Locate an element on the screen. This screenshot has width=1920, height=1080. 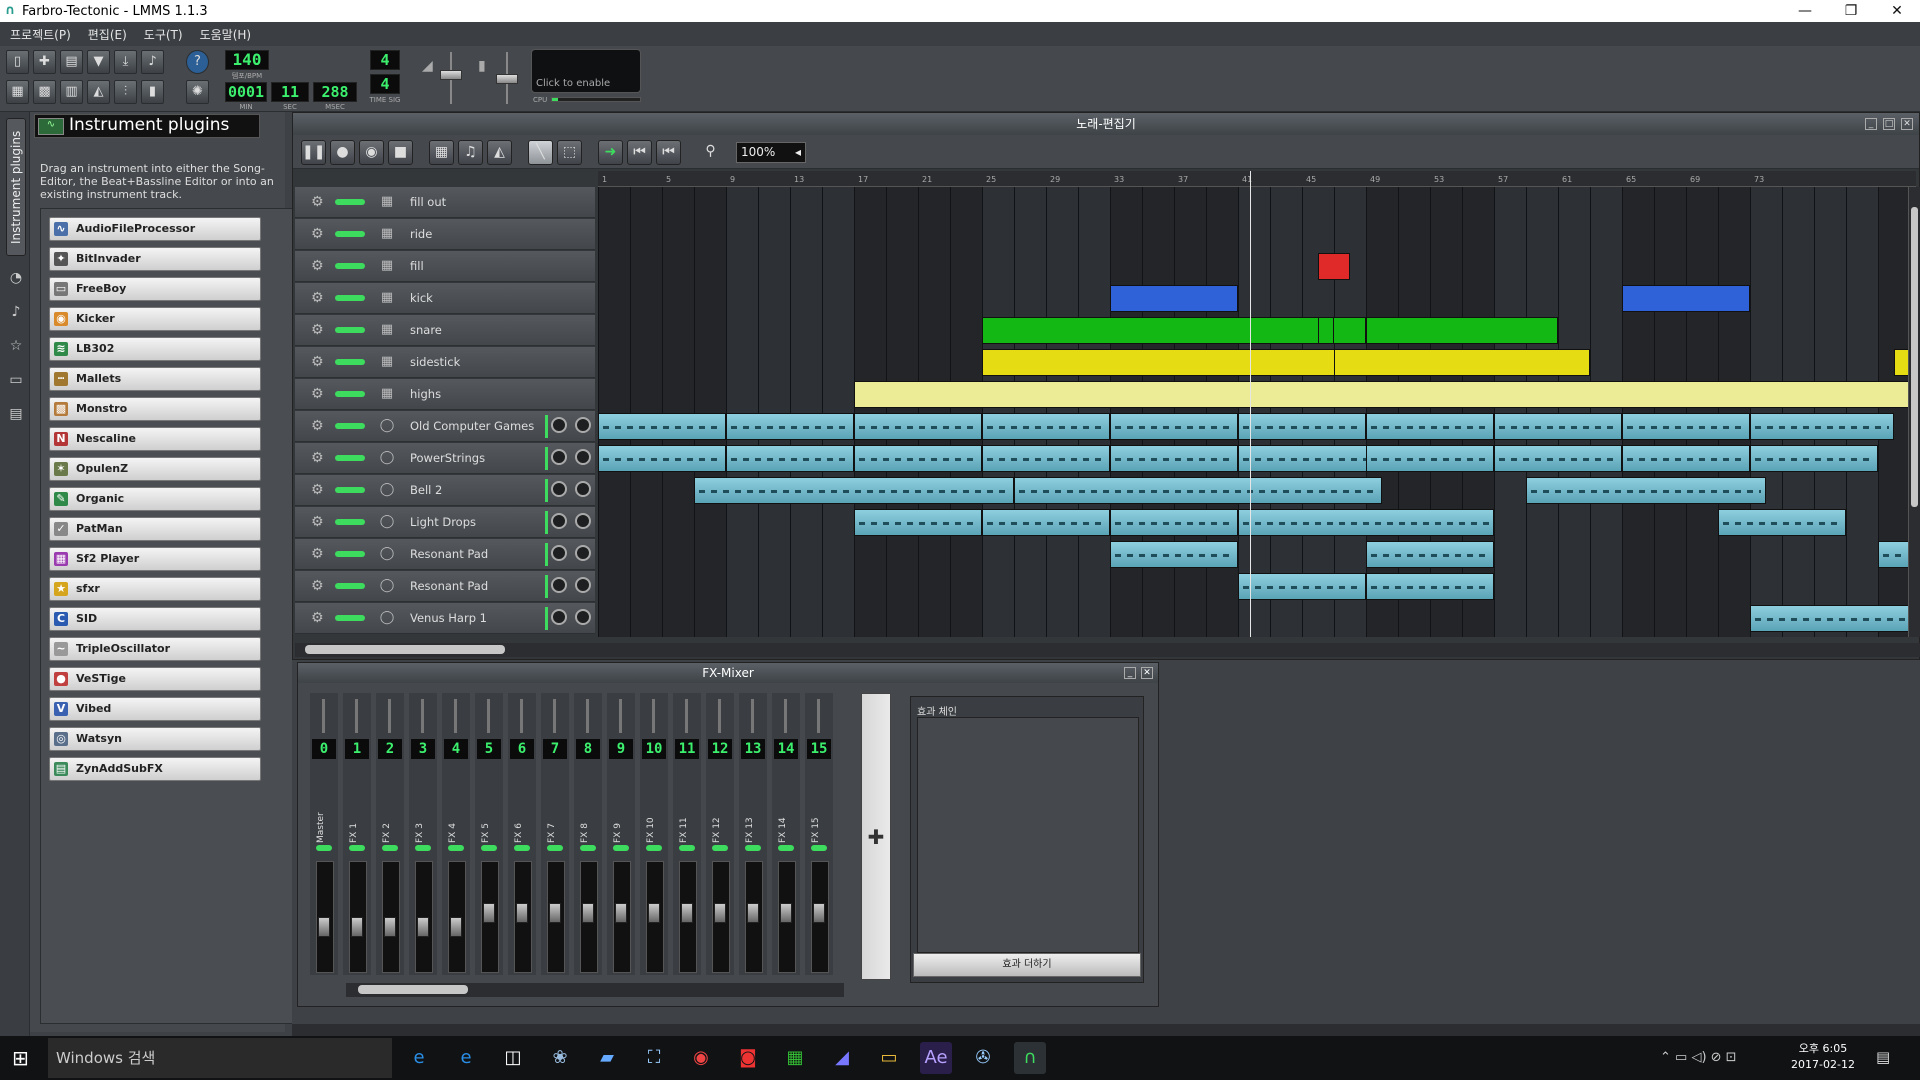
track-name: fill is located at coordinates (417, 266).